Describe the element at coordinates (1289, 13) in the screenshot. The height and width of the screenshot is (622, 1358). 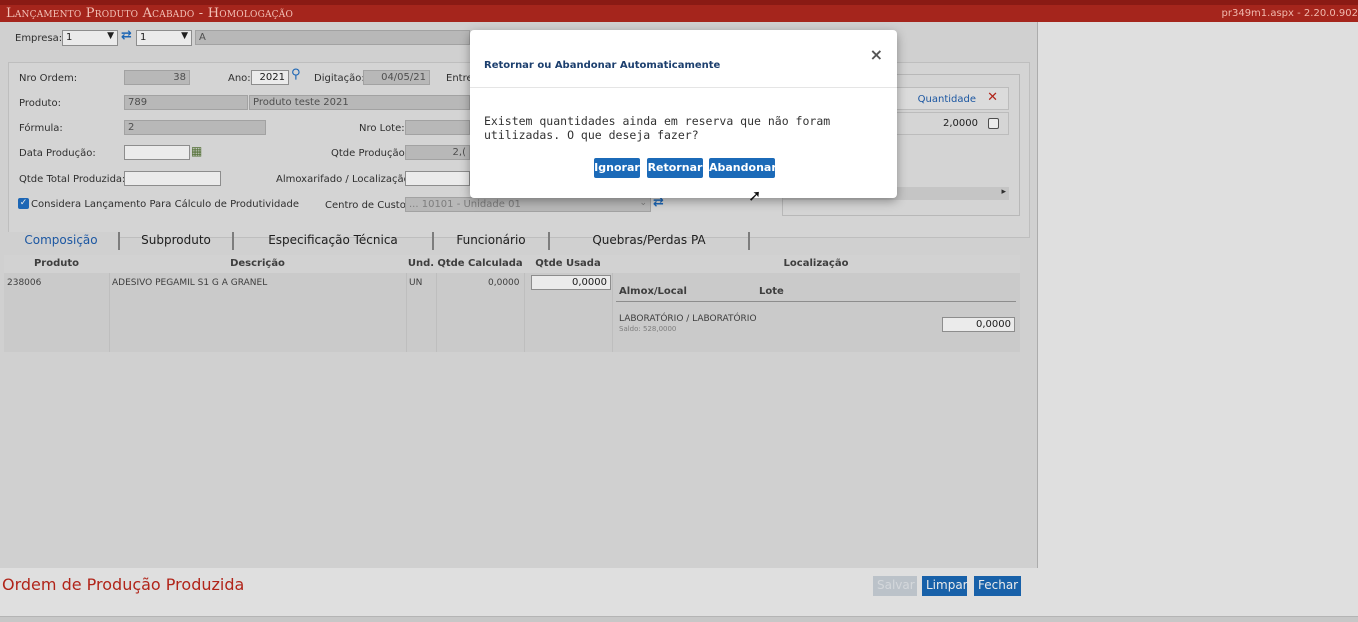
I see `version-label: pr349m1.aspx - 2.20.0.902` at that location.